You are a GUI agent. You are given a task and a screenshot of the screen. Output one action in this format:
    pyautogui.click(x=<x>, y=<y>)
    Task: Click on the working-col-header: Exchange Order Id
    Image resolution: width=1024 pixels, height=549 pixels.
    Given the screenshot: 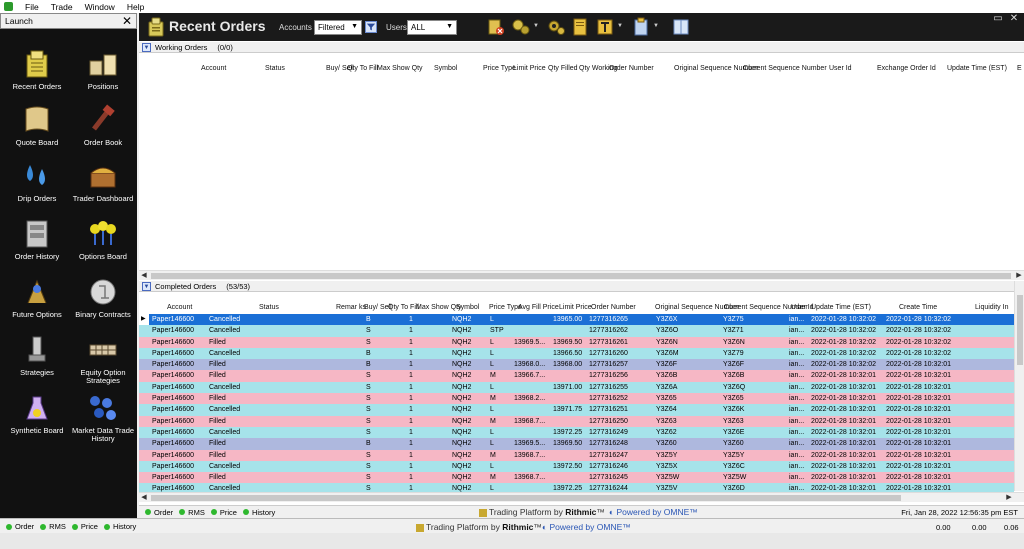 What is the action you would take?
    pyautogui.click(x=906, y=69)
    